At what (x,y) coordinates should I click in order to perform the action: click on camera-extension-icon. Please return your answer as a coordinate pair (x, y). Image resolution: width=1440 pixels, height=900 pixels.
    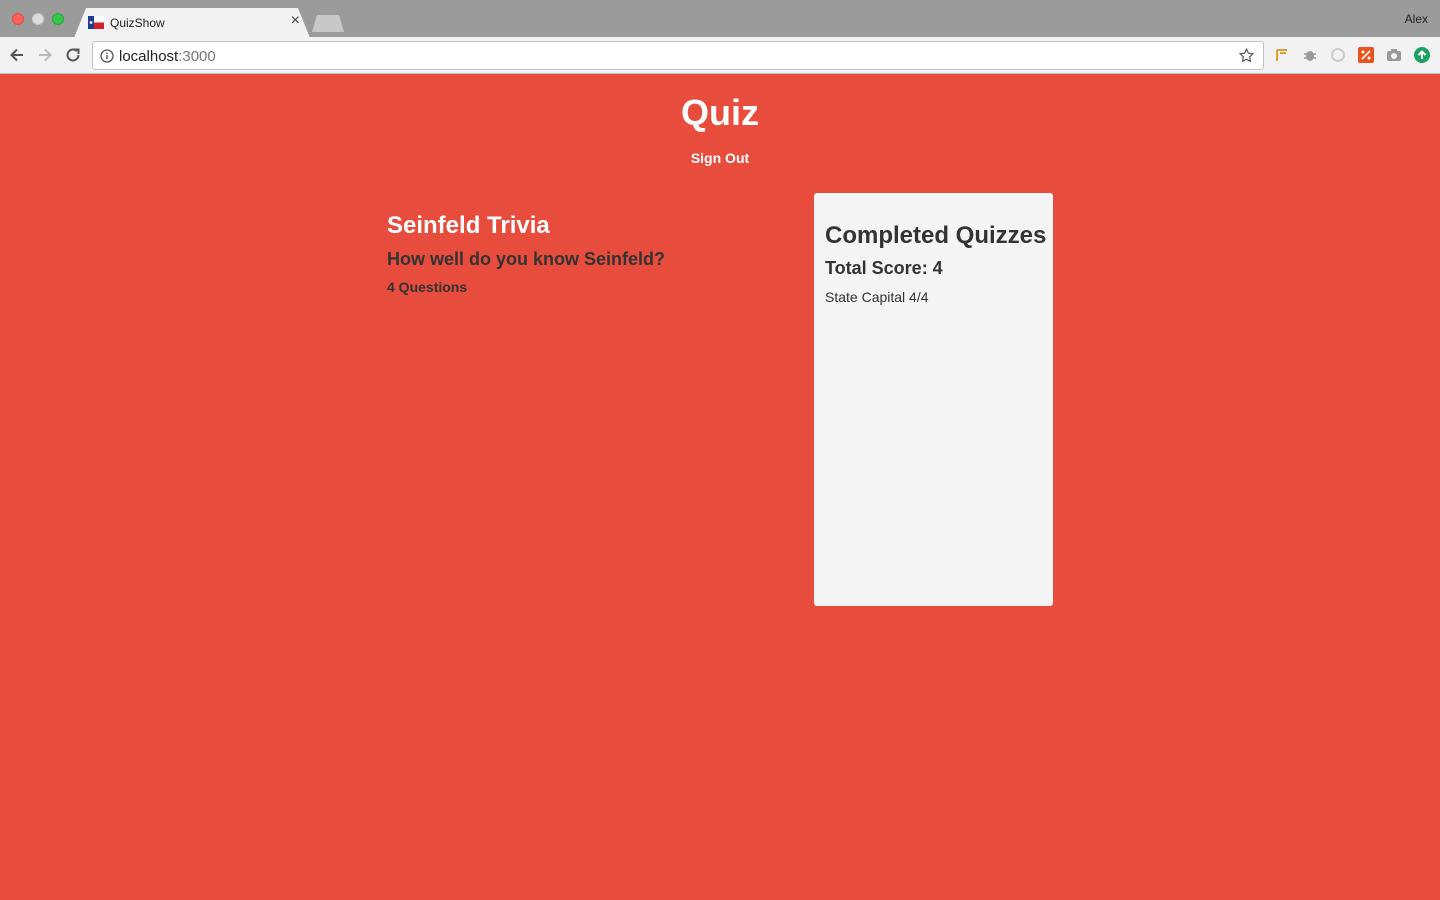
    Looking at the image, I should click on (1394, 55).